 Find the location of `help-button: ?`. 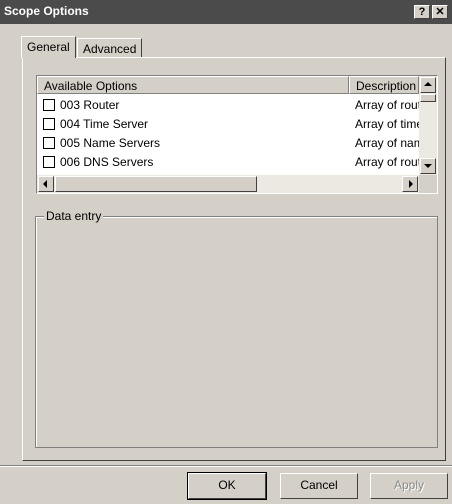

help-button: ? is located at coordinates (422, 12).